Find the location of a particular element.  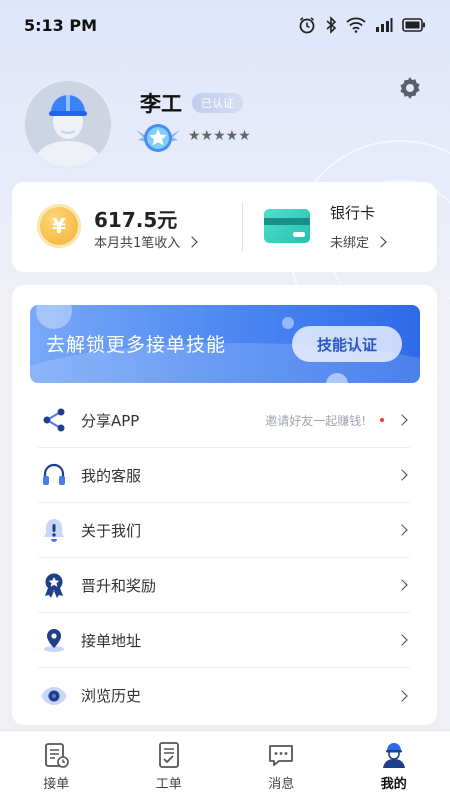

bank-card-title: 银行卡 is located at coordinates (353, 213).